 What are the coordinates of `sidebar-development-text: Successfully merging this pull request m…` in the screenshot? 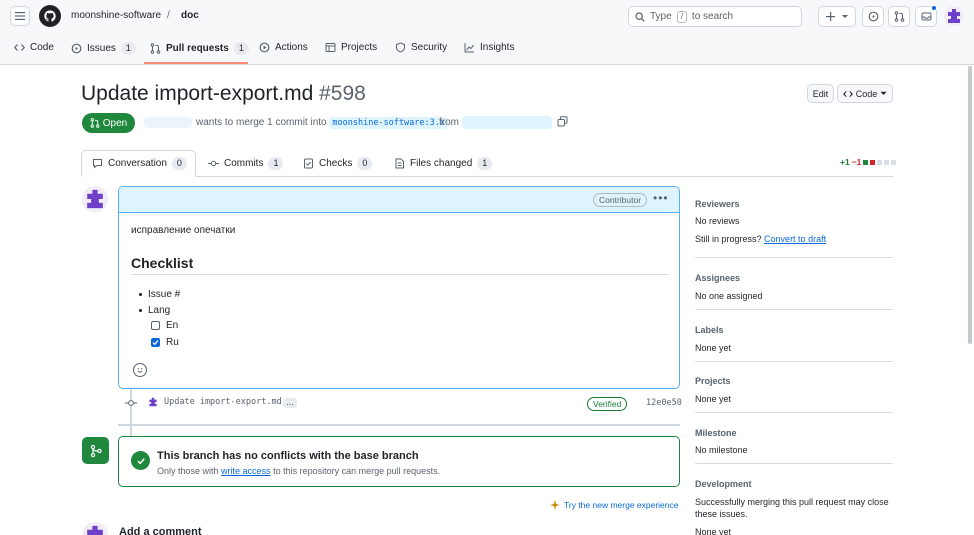 It's located at (792, 502).